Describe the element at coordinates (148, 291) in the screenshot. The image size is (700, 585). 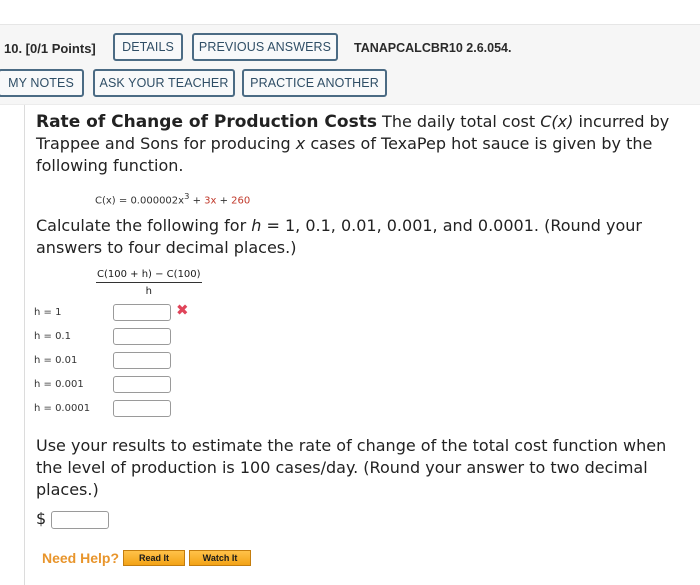
I see `fraction-denominator: h` at that location.